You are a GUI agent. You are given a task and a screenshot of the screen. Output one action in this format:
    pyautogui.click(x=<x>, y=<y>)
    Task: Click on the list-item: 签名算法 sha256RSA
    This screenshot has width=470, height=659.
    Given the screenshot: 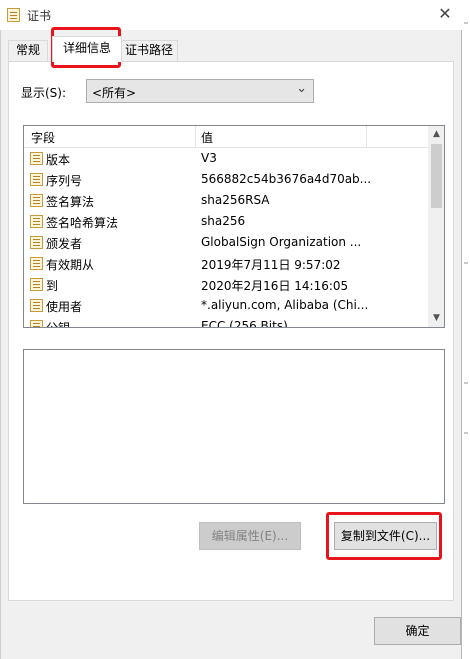 What is the action you would take?
    pyautogui.click(x=226, y=200)
    